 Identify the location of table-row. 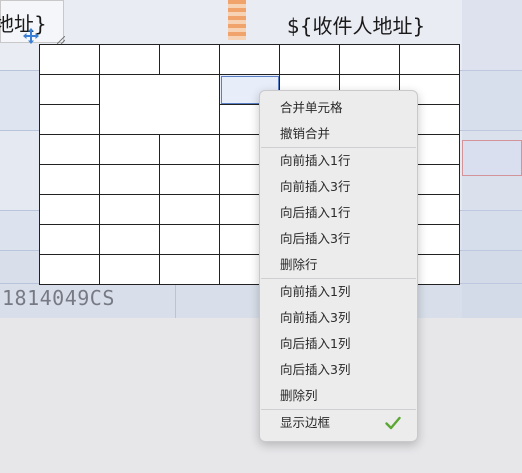
(249, 59).